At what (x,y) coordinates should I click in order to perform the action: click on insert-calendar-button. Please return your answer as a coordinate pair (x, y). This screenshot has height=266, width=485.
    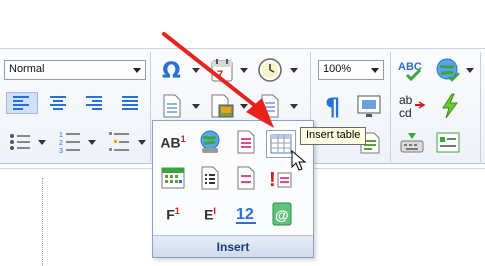
    Looking at the image, I should click on (173, 178).